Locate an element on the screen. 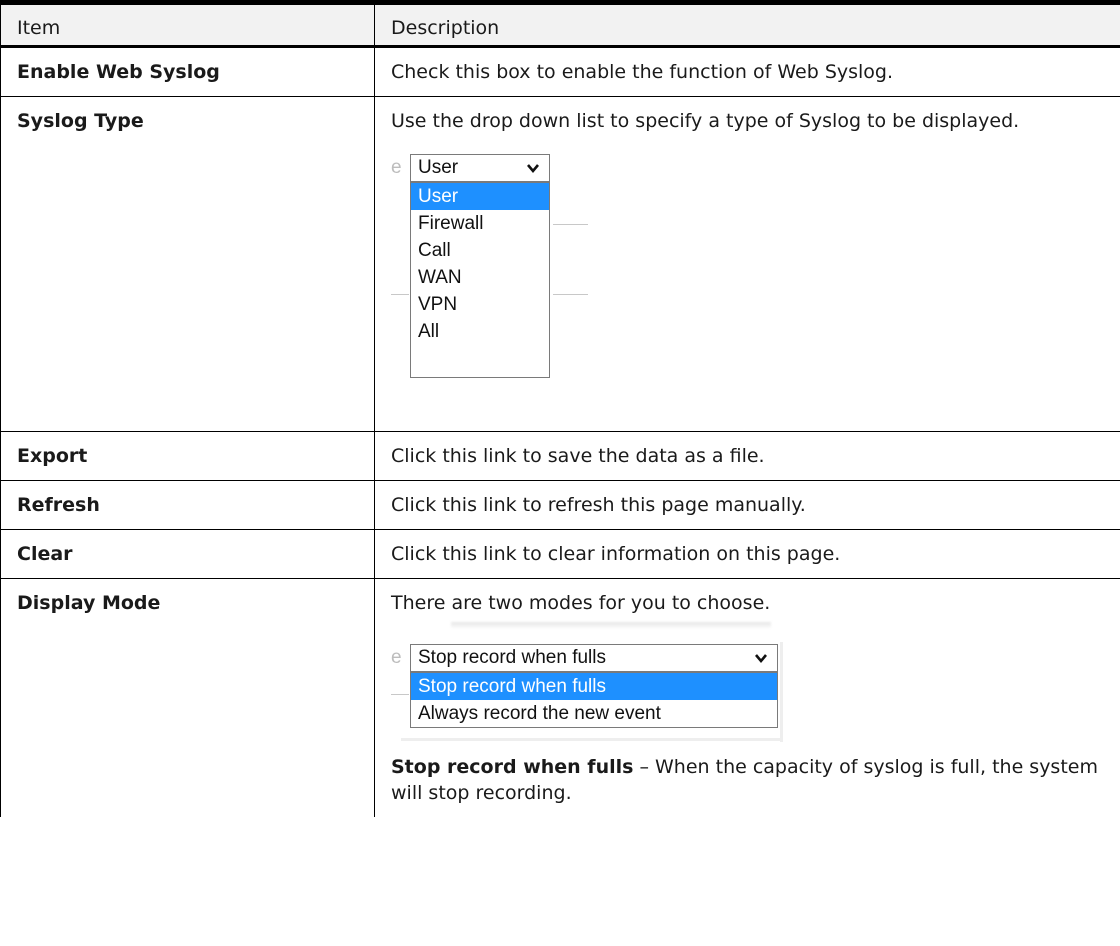 The height and width of the screenshot is (946, 1120). syslog-type-option-list: User Firewall Call WAN VPN All is located at coordinates (480, 280).